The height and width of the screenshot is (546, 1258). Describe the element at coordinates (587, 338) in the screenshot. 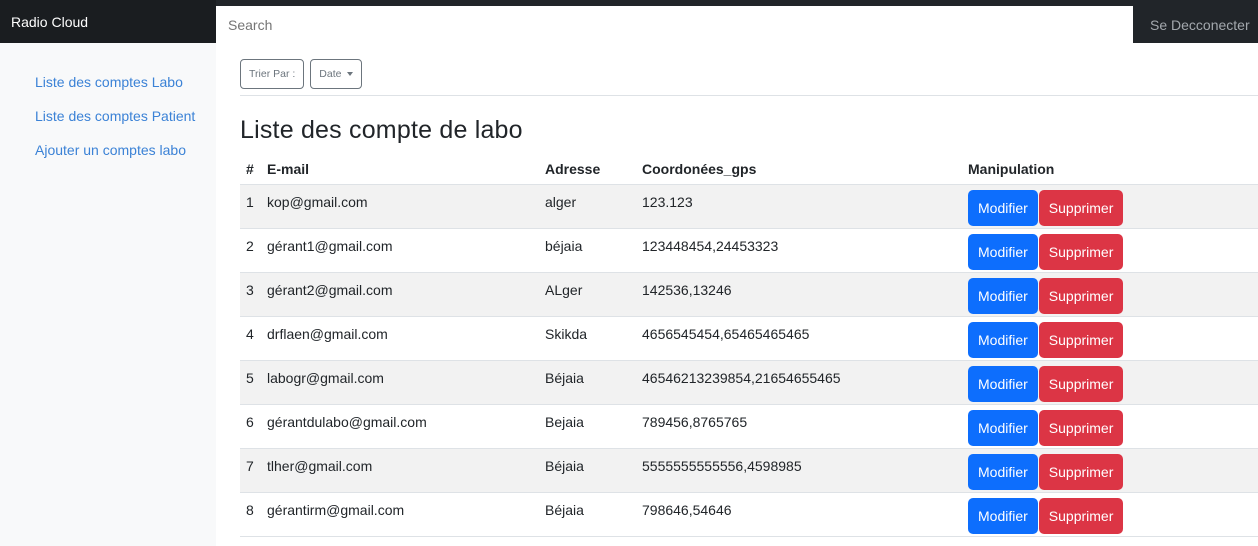

I see `cell-address: Skikda` at that location.